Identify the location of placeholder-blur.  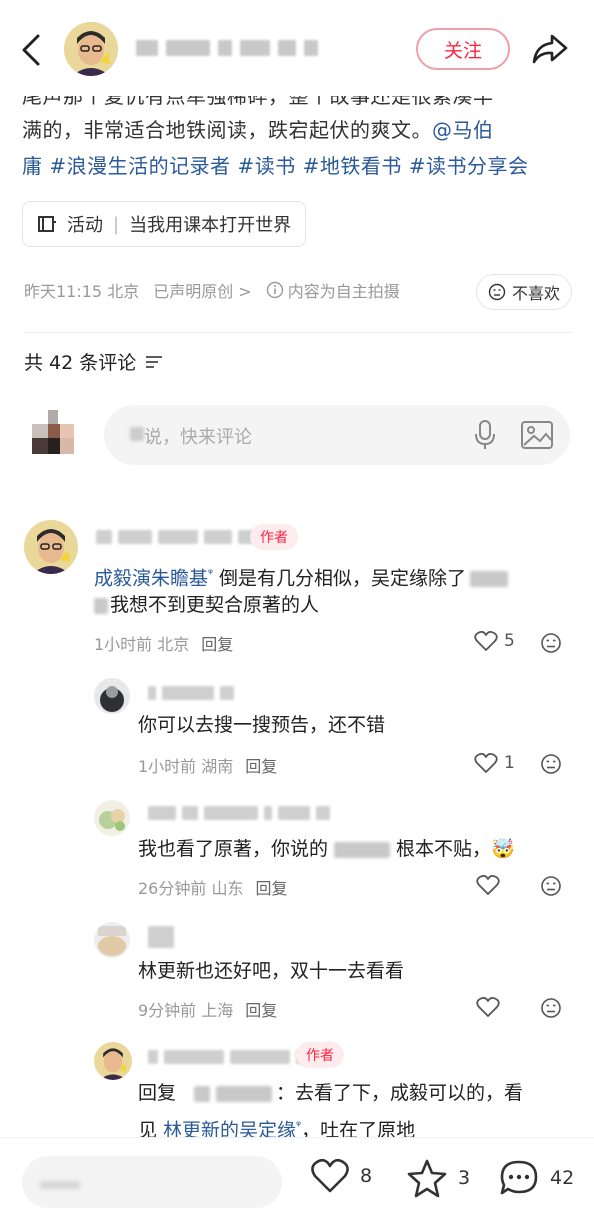
(137, 434).